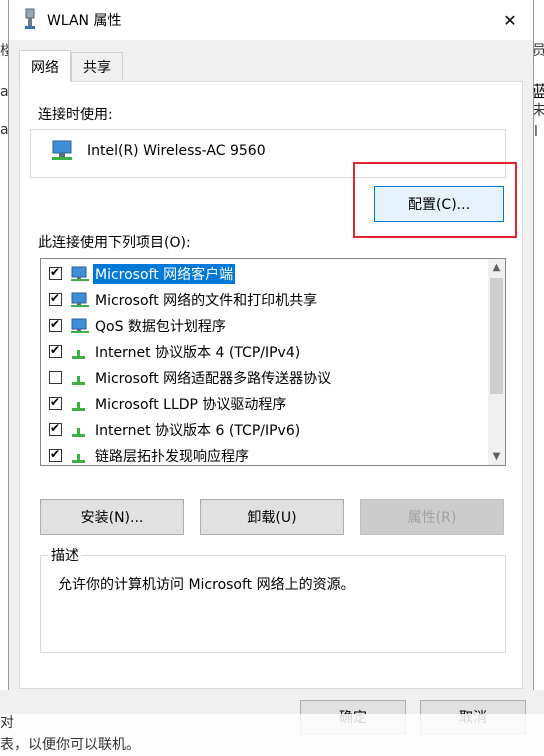  What do you see at coordinates (114, 243) in the screenshot?
I see `items-label: 此连接使用下列项目(O):` at bounding box center [114, 243].